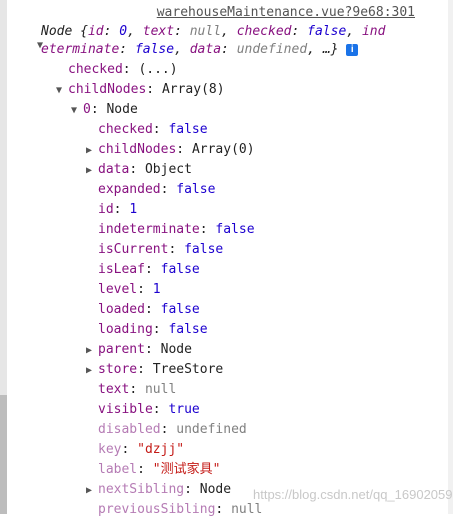  I want to click on watermark: https://blog.csdn.net/qq_16902059, so click(353, 494).